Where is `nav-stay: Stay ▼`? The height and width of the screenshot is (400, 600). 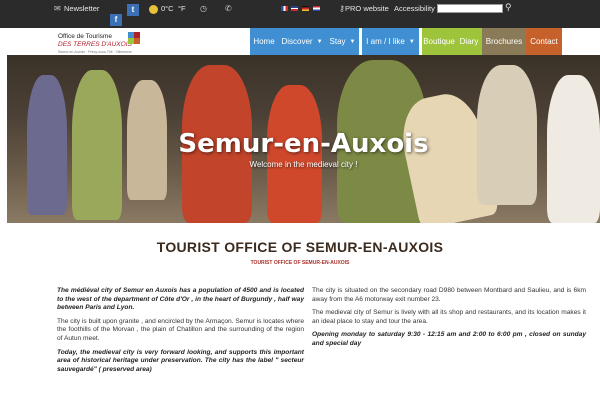
nav-stay: Stay ▼ is located at coordinates (342, 41).